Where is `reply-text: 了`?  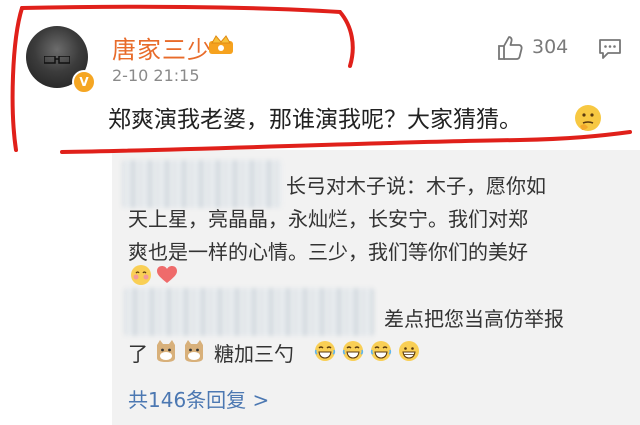 reply-text: 了 is located at coordinates (138, 354).